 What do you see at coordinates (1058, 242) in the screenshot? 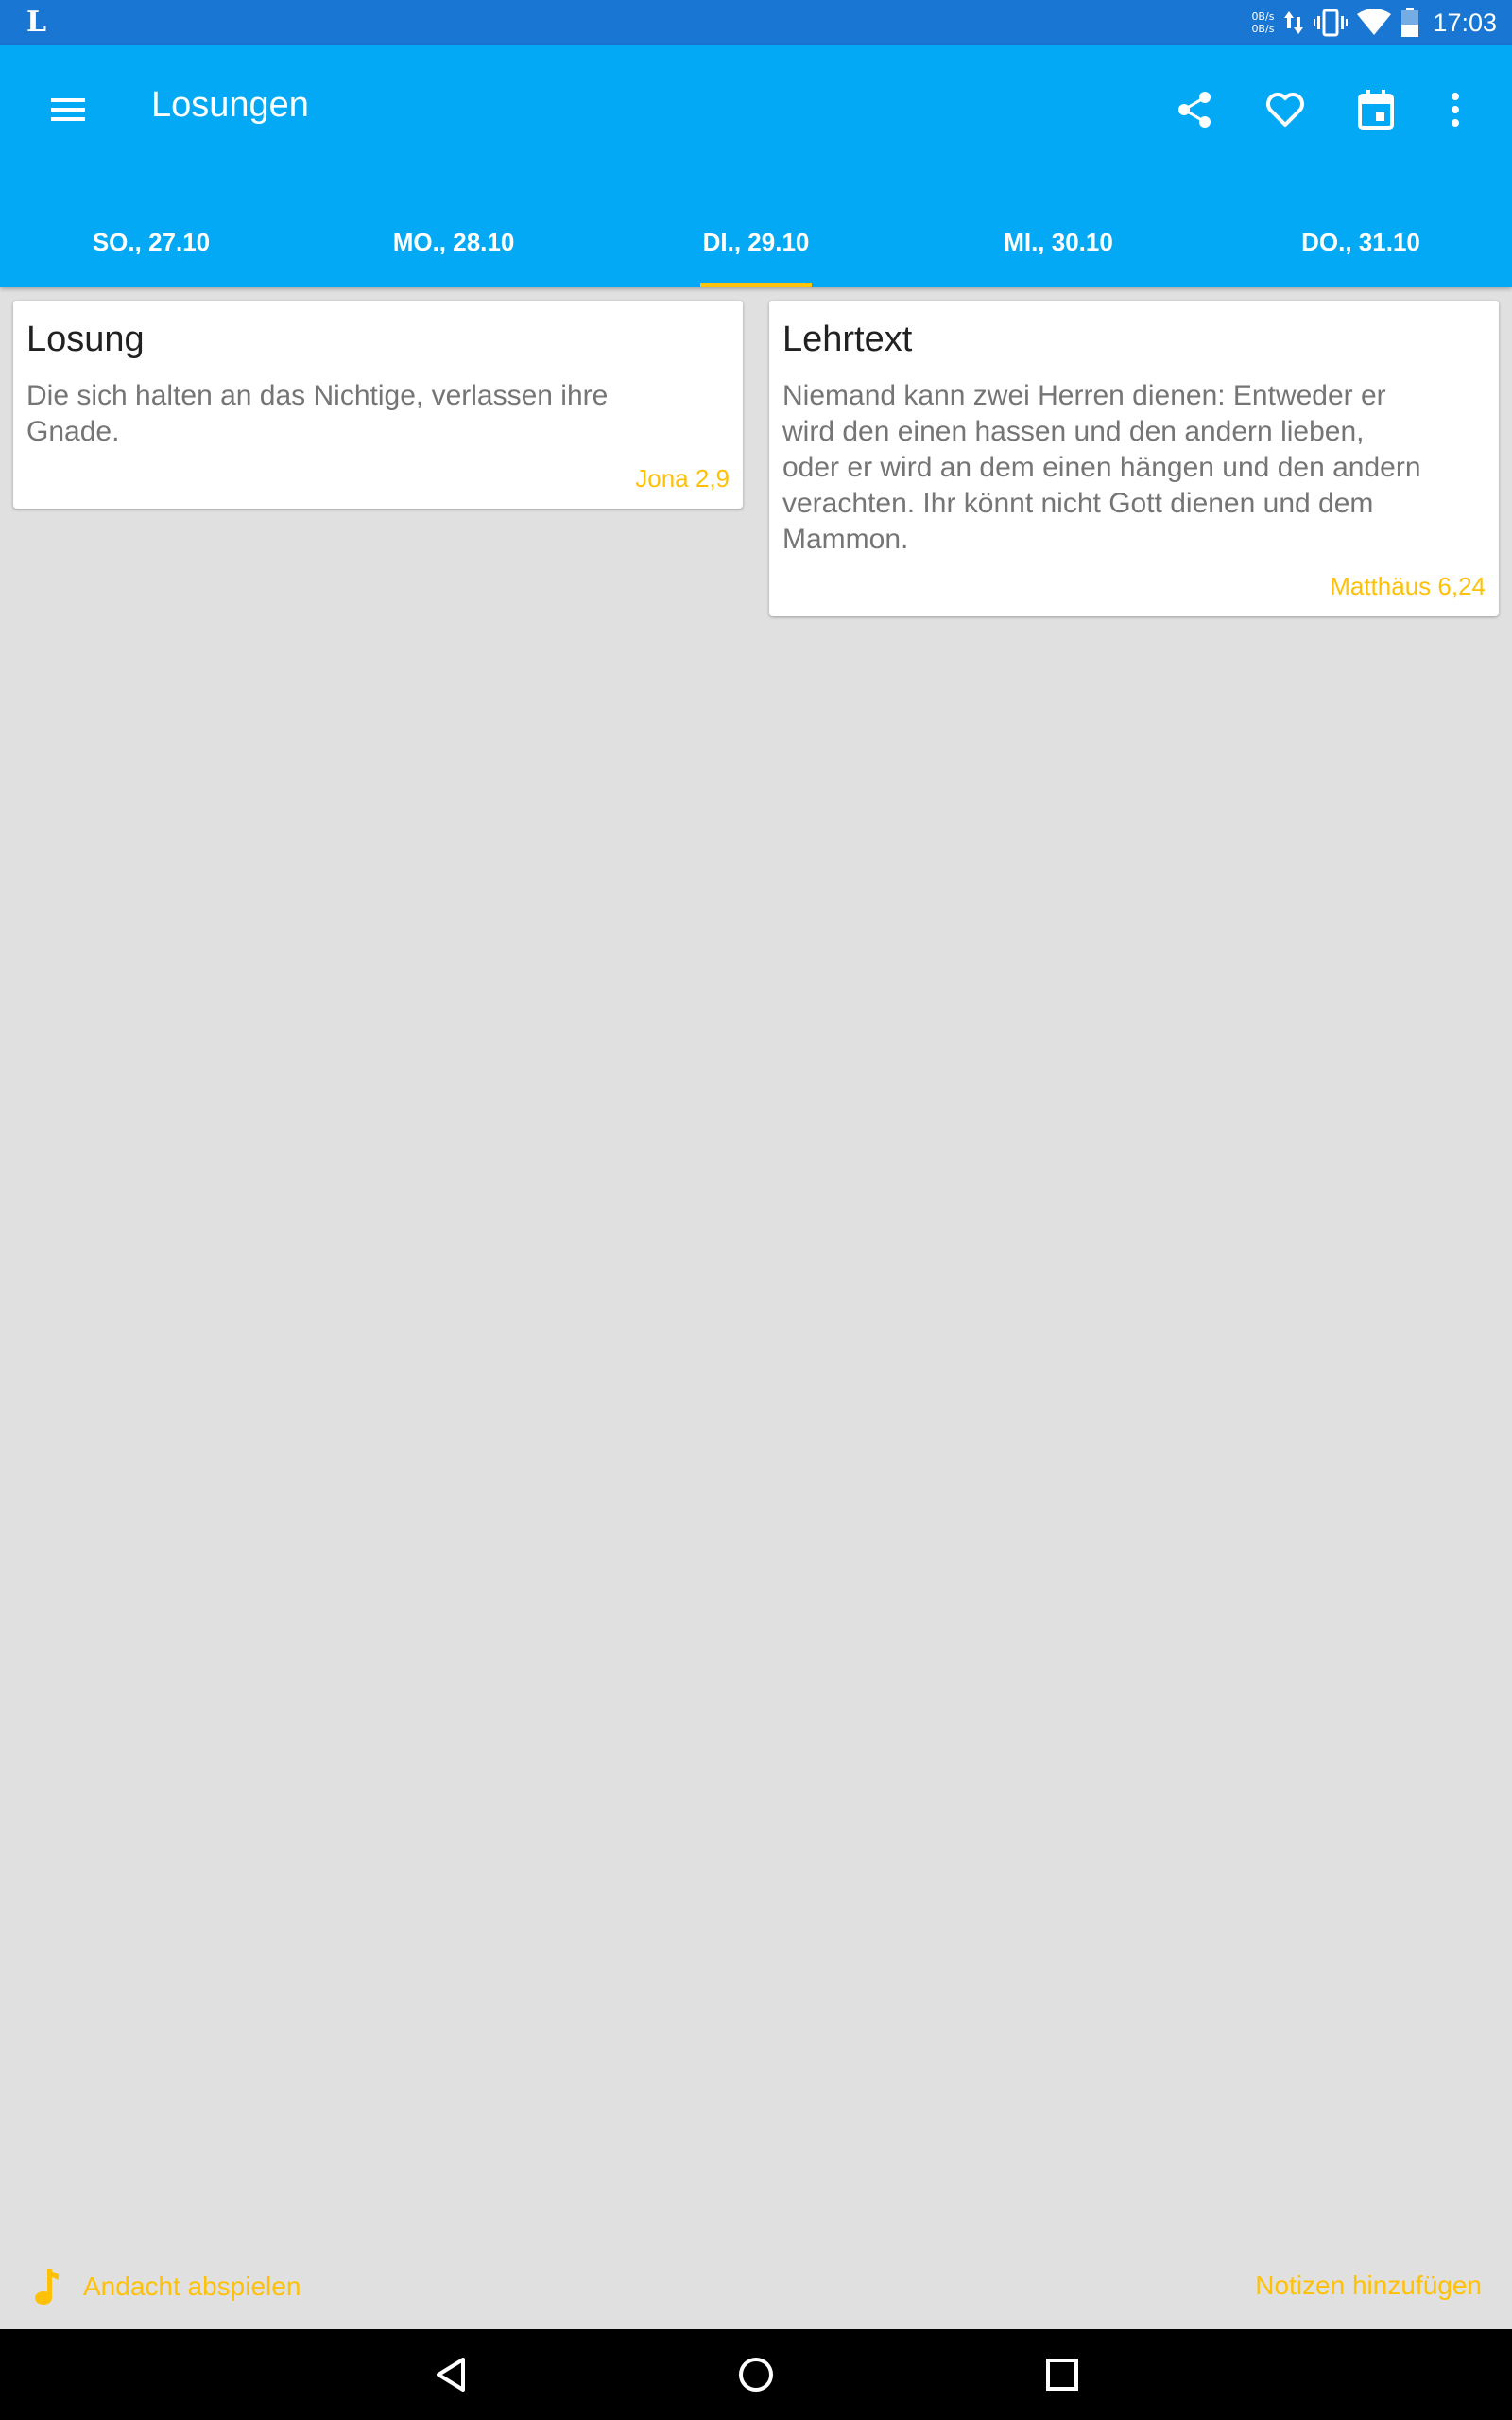
I see `tab-mi-30-10: MI., 30.10` at bounding box center [1058, 242].